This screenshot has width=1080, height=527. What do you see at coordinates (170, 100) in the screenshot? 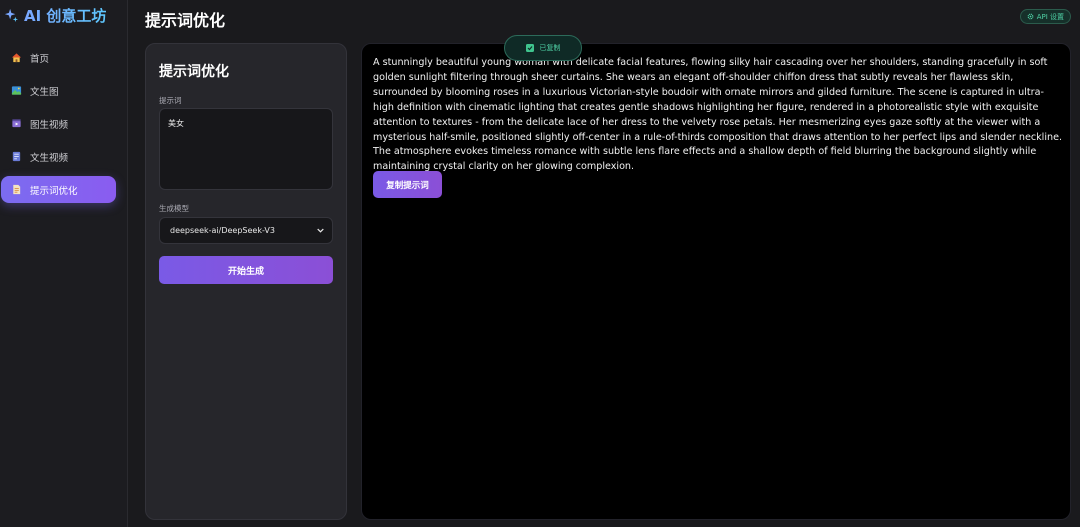
I see `prompt-label: 提示词` at bounding box center [170, 100].